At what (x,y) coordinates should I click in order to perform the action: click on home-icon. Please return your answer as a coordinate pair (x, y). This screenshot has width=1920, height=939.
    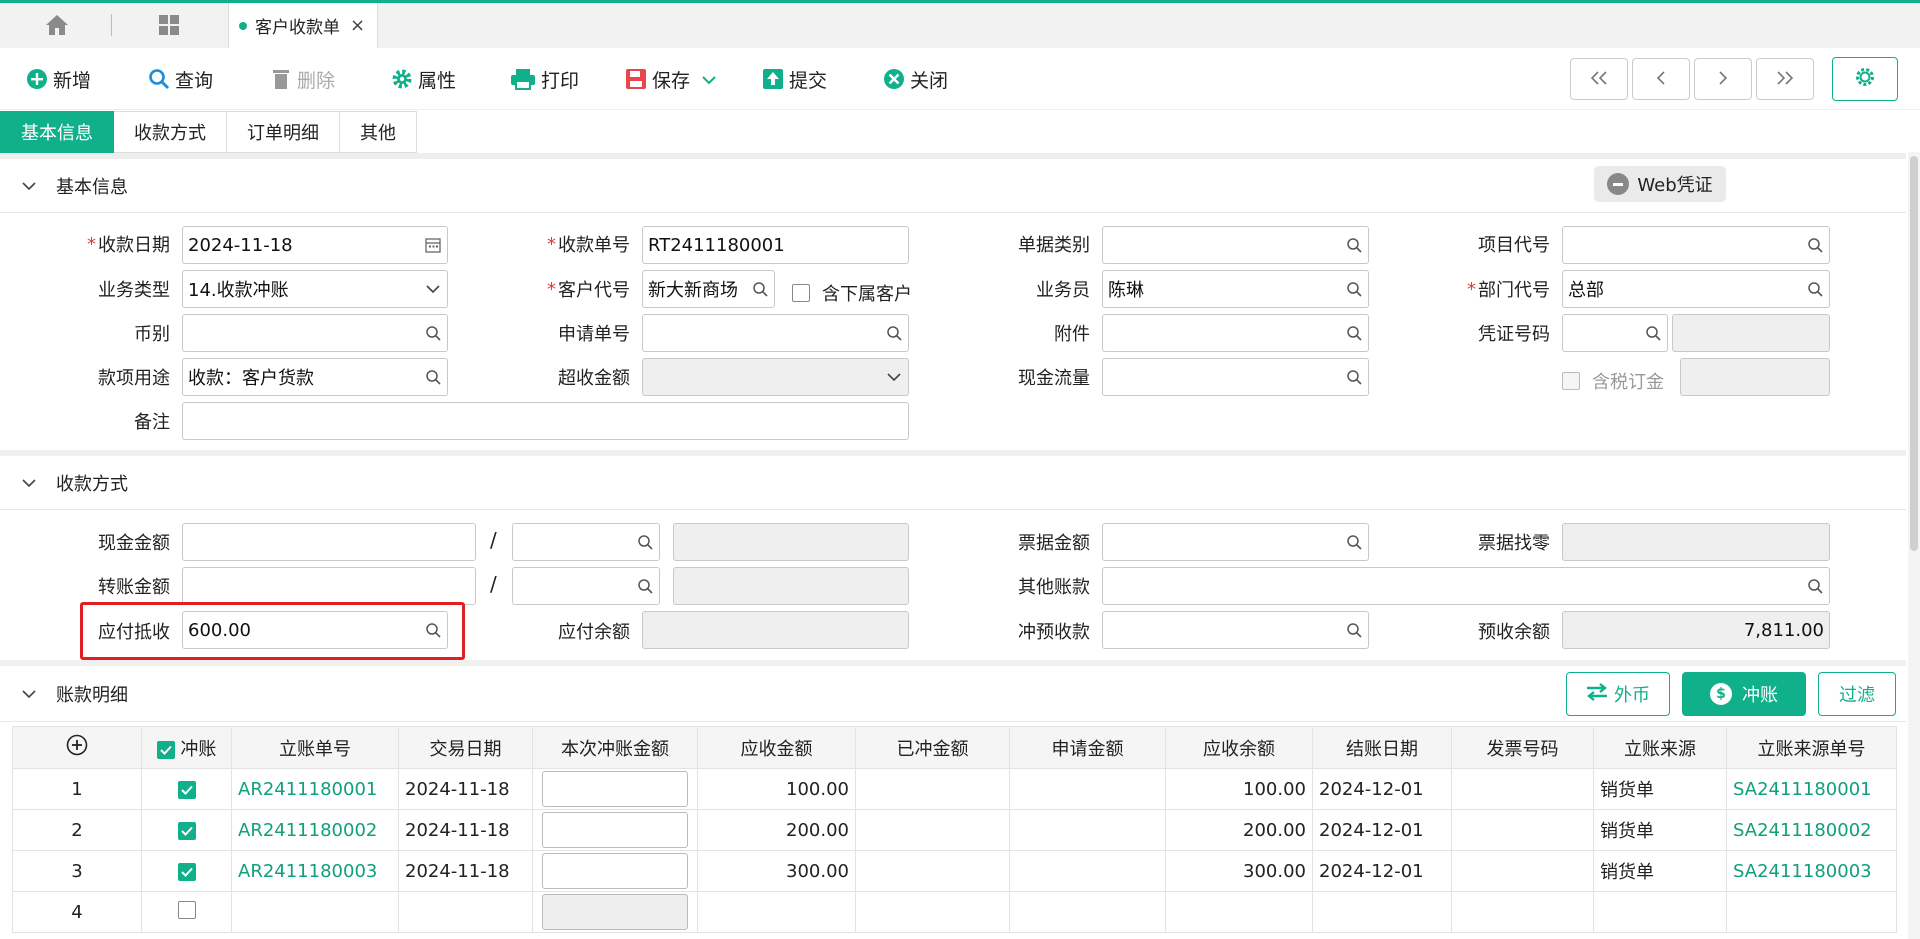
    Looking at the image, I should click on (57, 25).